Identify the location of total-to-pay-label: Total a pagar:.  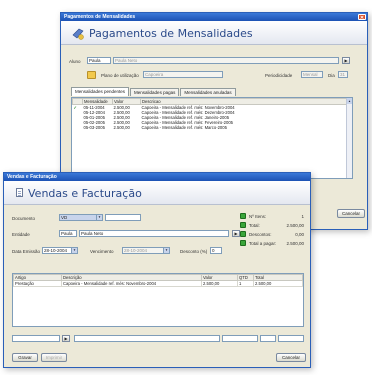
(263, 243).